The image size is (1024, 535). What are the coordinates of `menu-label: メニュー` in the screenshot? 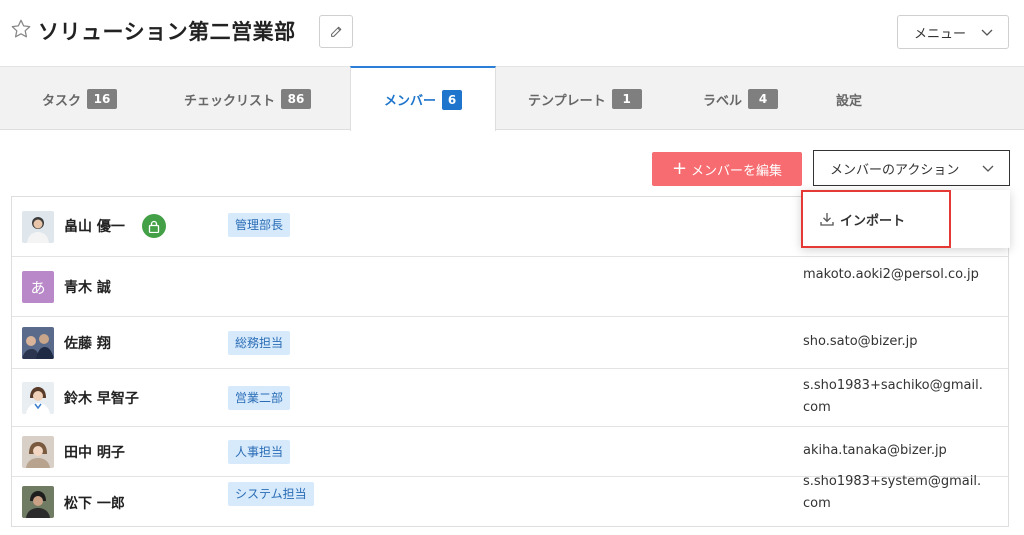 It's located at (940, 34).